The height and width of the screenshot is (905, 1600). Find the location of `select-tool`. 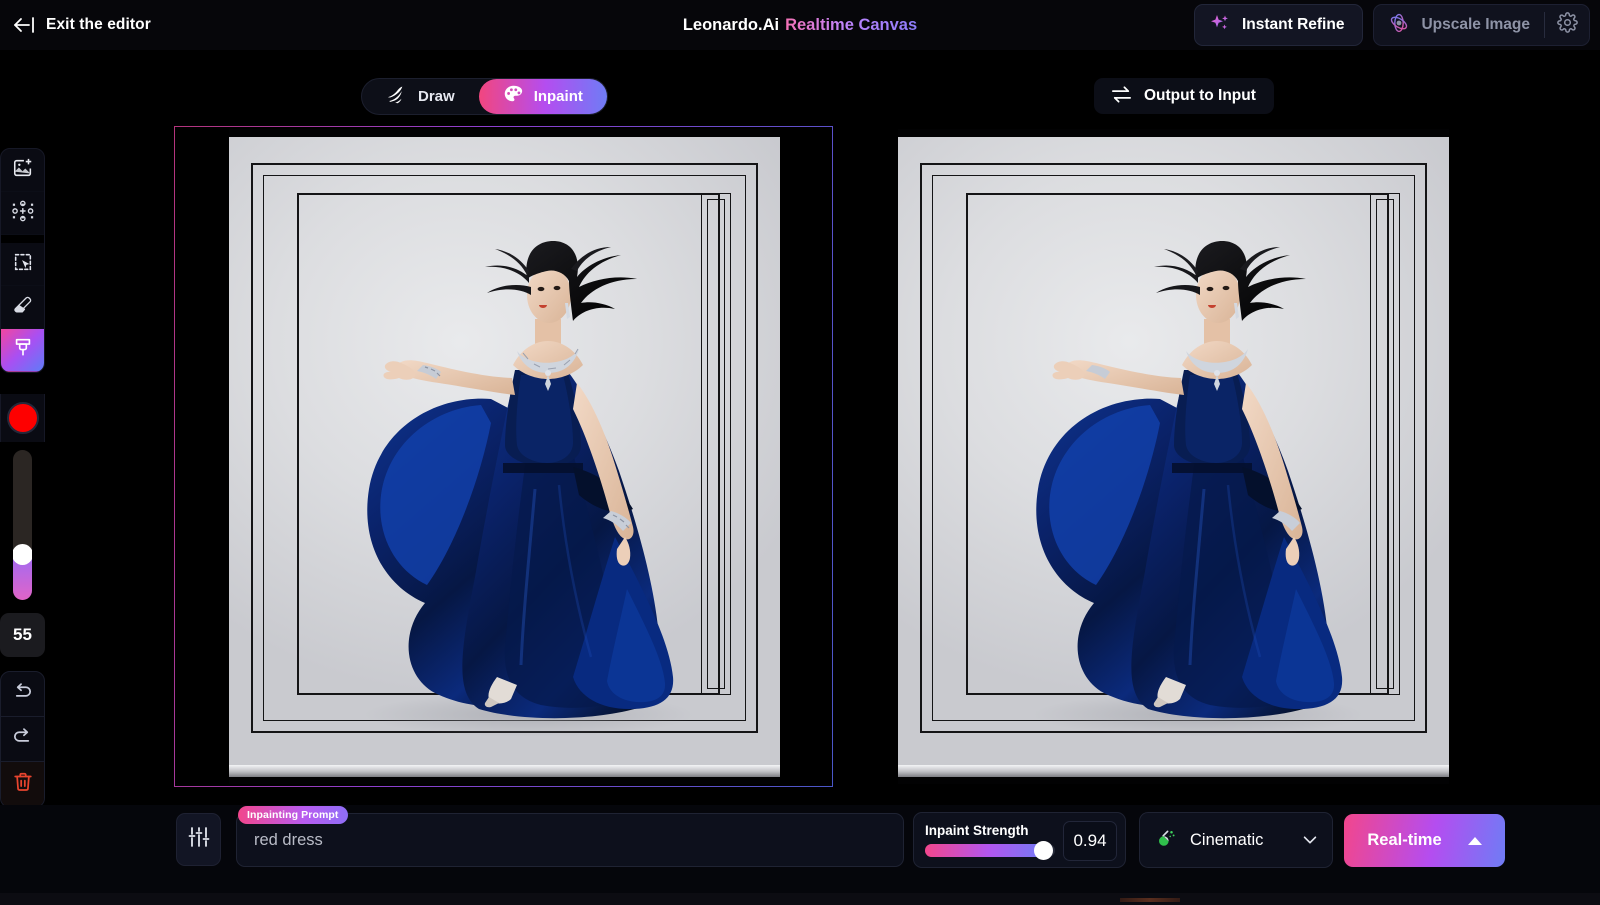

select-tool is located at coordinates (22, 264).